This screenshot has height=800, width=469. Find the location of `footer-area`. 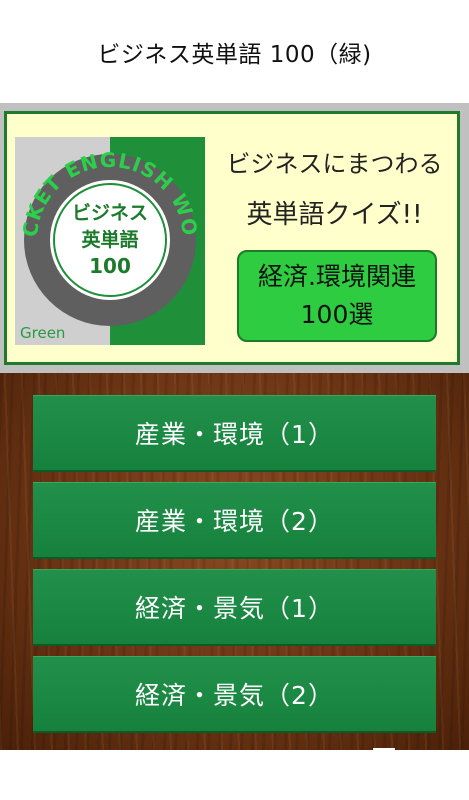

footer-area is located at coordinates (234, 774).